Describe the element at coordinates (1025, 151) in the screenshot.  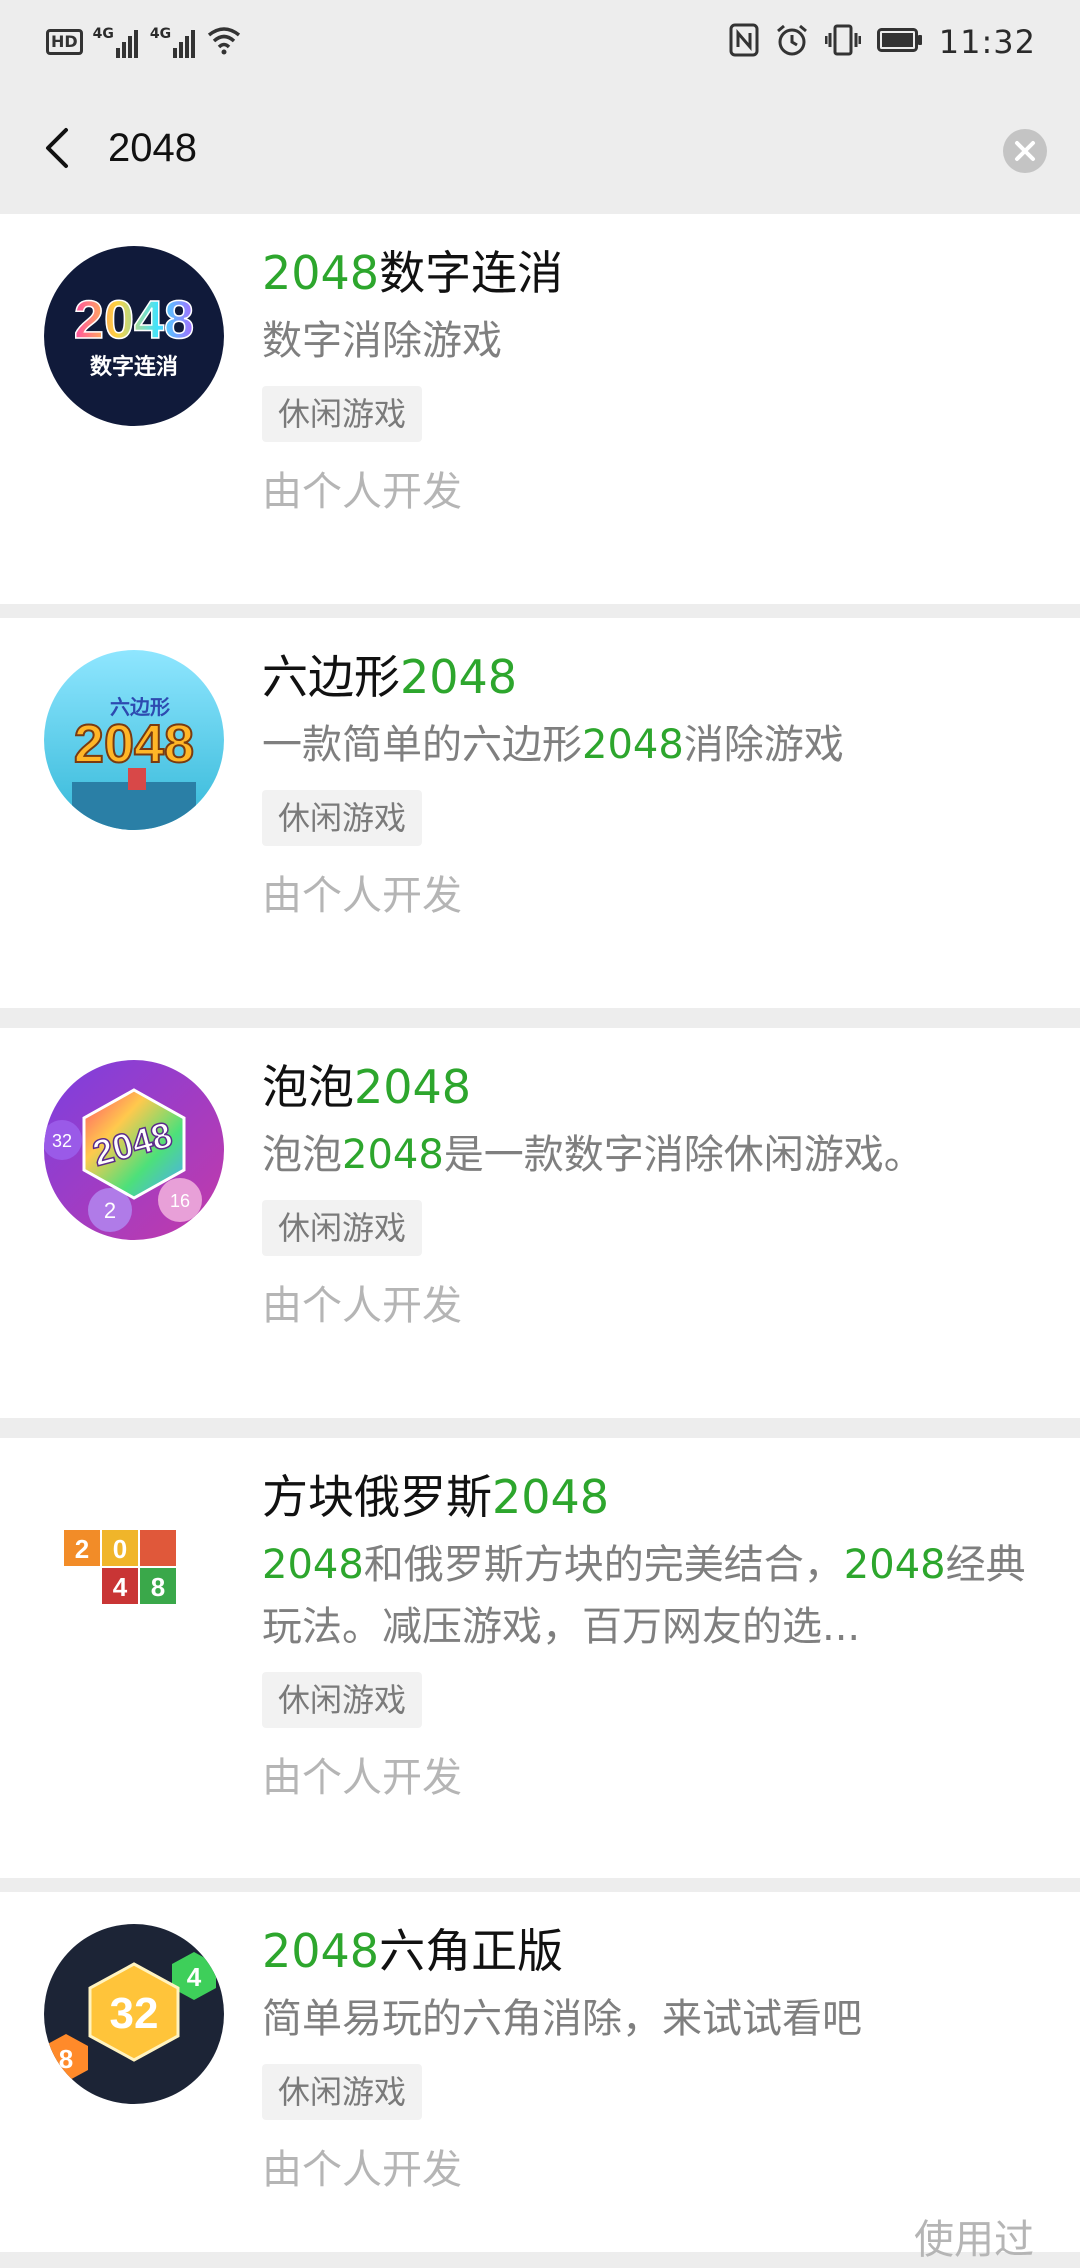
I see `clear-icon` at that location.